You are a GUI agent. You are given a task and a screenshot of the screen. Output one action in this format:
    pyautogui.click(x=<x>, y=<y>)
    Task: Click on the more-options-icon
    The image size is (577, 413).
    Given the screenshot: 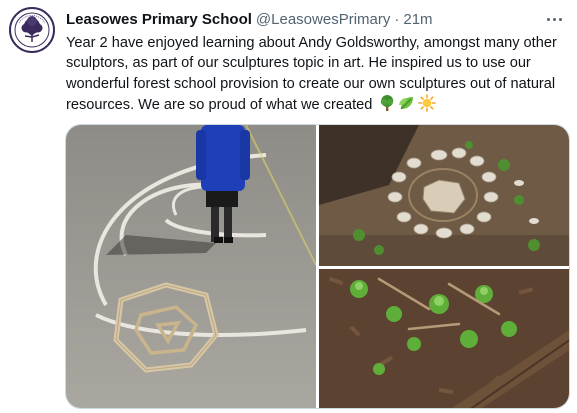 What is the action you would take?
    pyautogui.click(x=554, y=19)
    